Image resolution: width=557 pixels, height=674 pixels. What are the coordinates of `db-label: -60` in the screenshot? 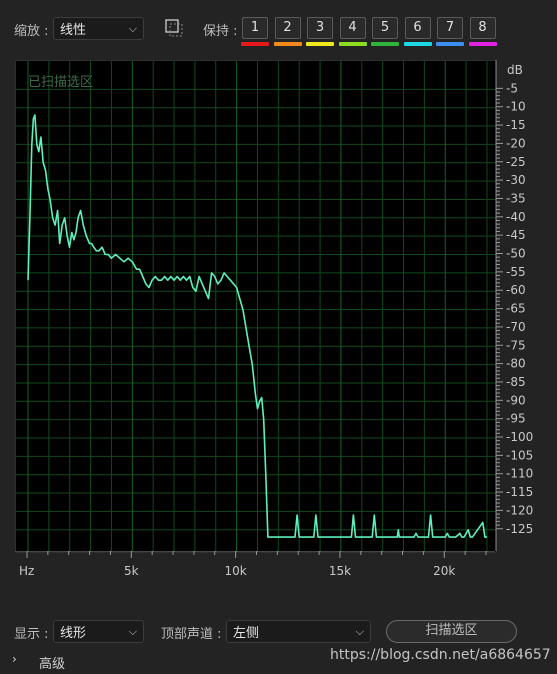 It's located at (516, 290).